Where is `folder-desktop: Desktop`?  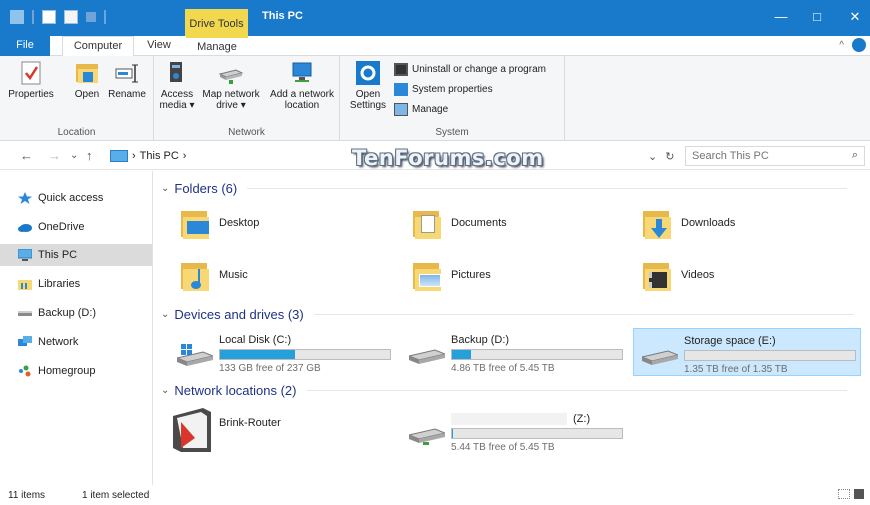 folder-desktop: Desktop is located at coordinates (219, 223).